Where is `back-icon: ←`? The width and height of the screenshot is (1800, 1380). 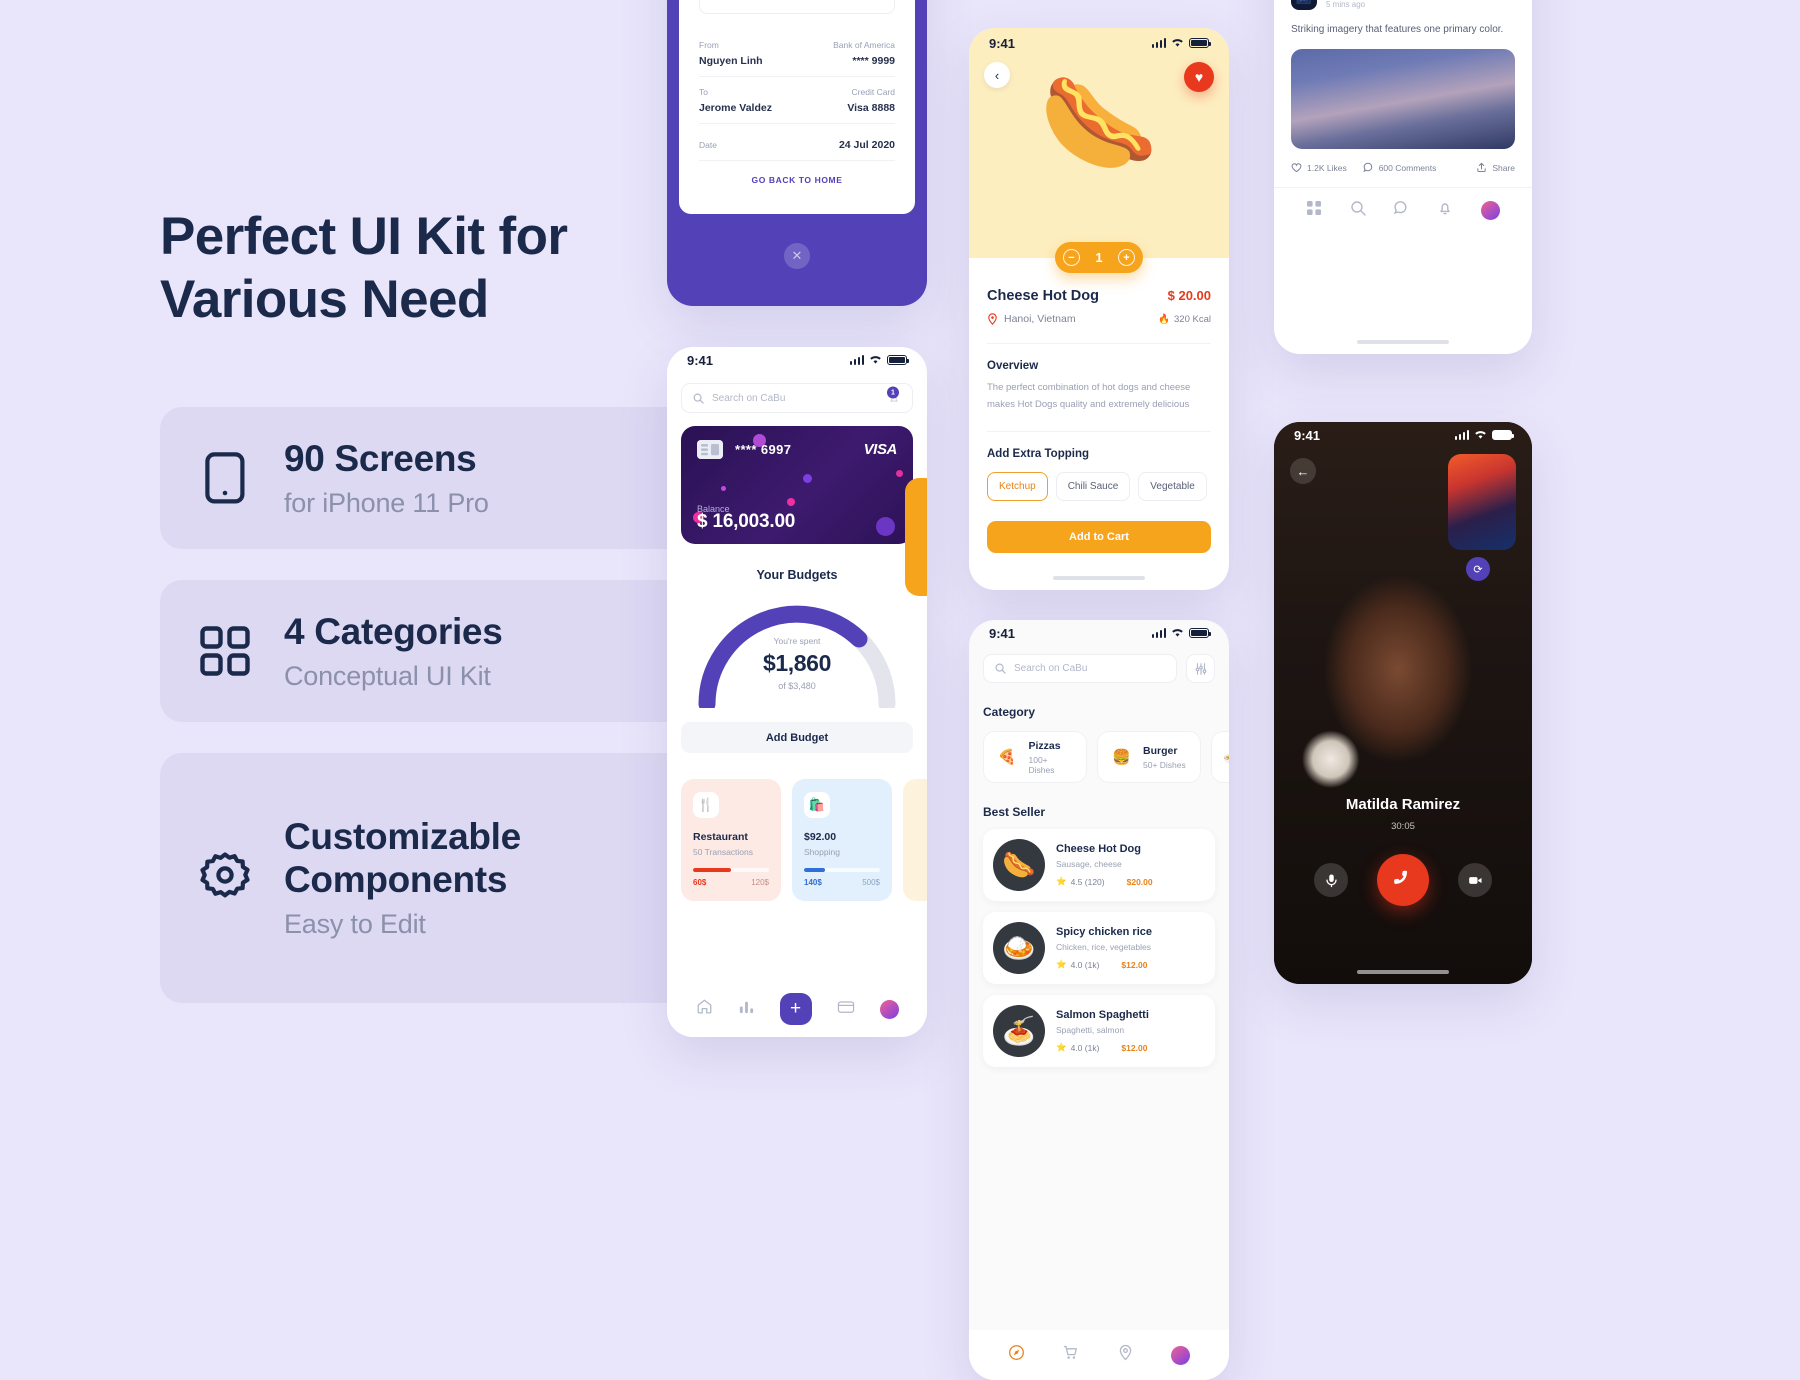
back-icon: ← is located at coordinates (1303, 471).